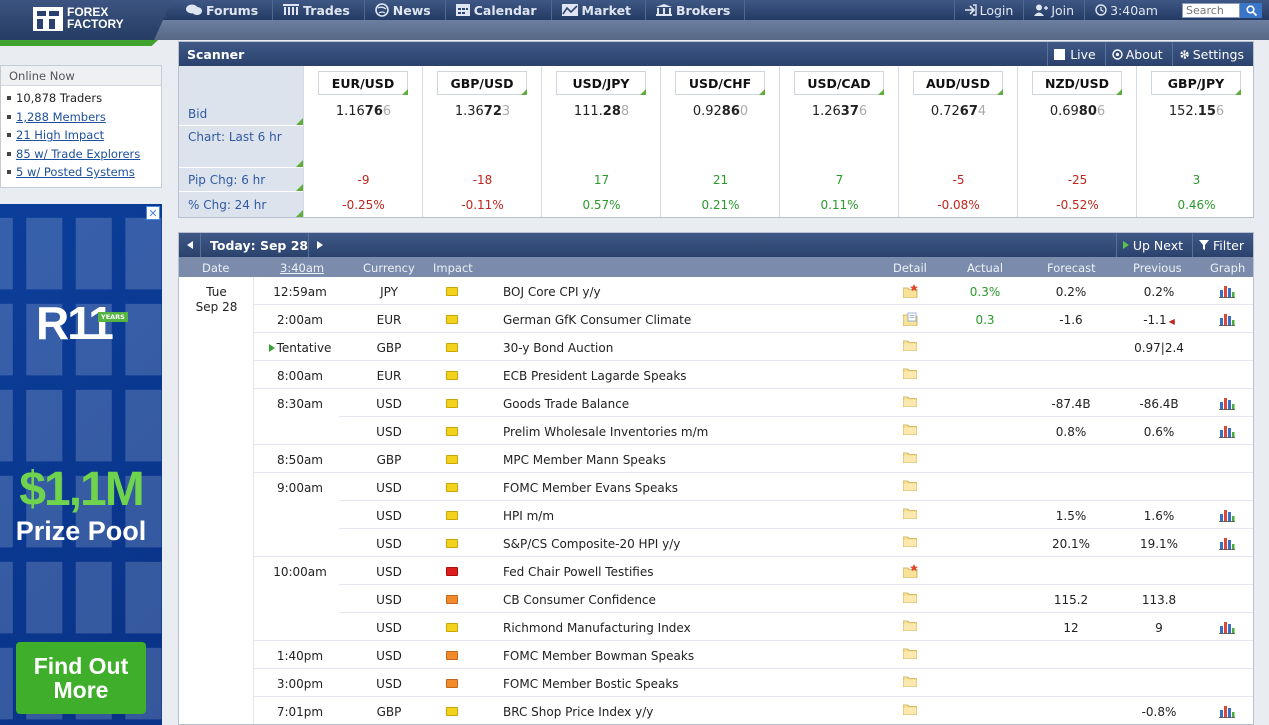 Image resolution: width=1269 pixels, height=725 pixels. What do you see at coordinates (599, 10) in the screenshot?
I see `nav-market: Market` at bounding box center [599, 10].